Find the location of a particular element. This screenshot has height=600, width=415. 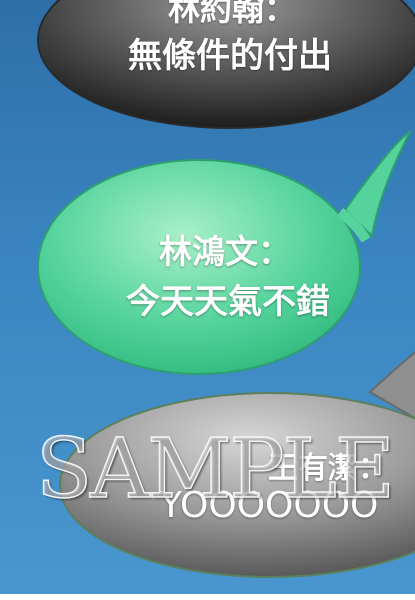

bubble-2-message: 今天天氣不錯 is located at coordinates (228, 302).